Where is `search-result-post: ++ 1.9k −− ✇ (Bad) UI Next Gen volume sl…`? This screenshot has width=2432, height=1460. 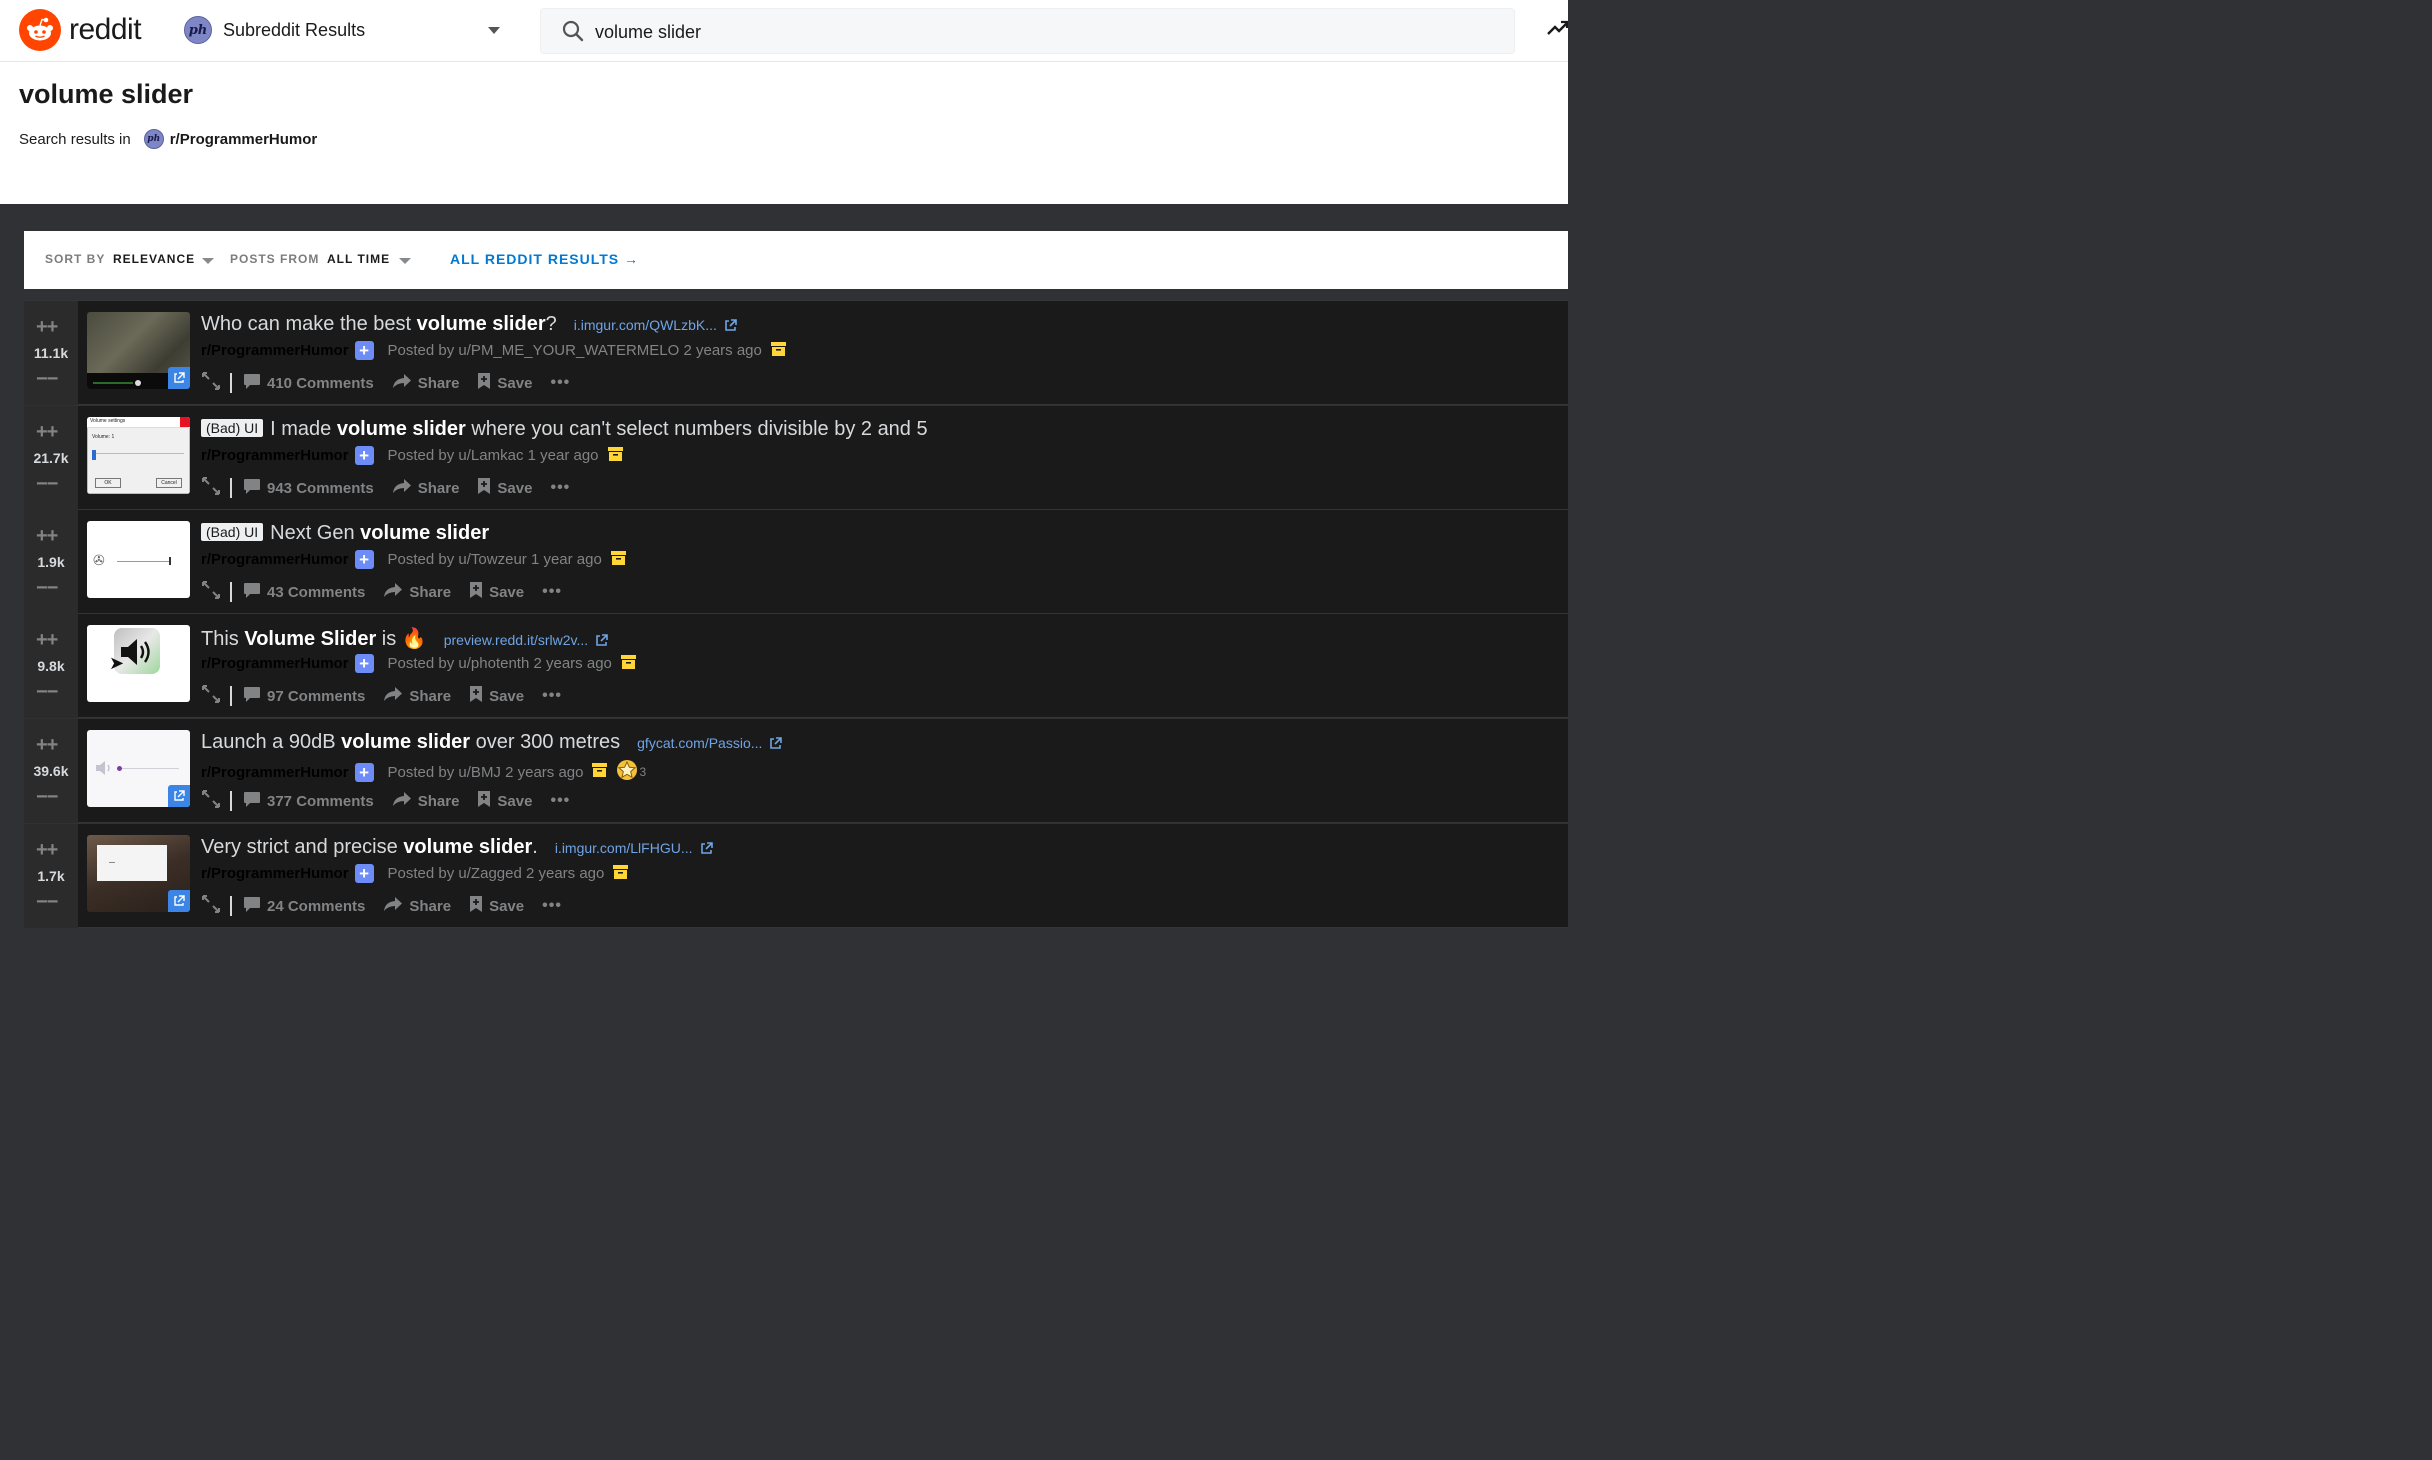 search-result-post: ++ 1.9k −− ✇ (Bad) UI Next Gen volume sl… is located at coordinates (796, 562).